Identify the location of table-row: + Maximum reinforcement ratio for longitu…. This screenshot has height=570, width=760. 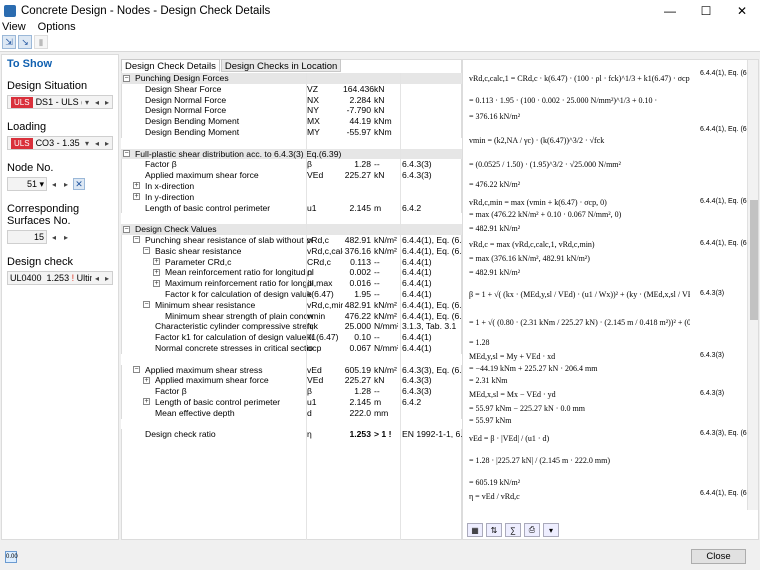
(291, 283).